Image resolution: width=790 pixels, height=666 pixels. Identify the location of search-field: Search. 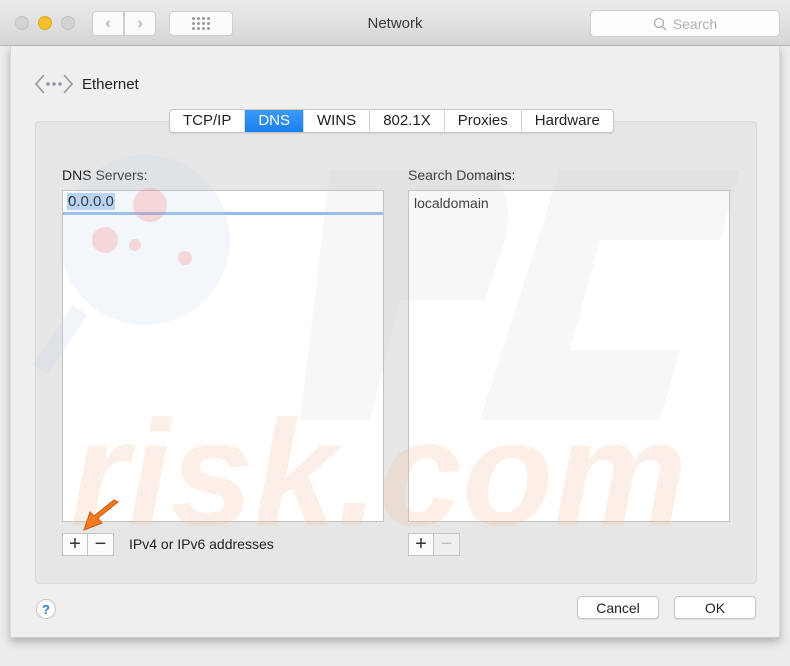
(685, 23).